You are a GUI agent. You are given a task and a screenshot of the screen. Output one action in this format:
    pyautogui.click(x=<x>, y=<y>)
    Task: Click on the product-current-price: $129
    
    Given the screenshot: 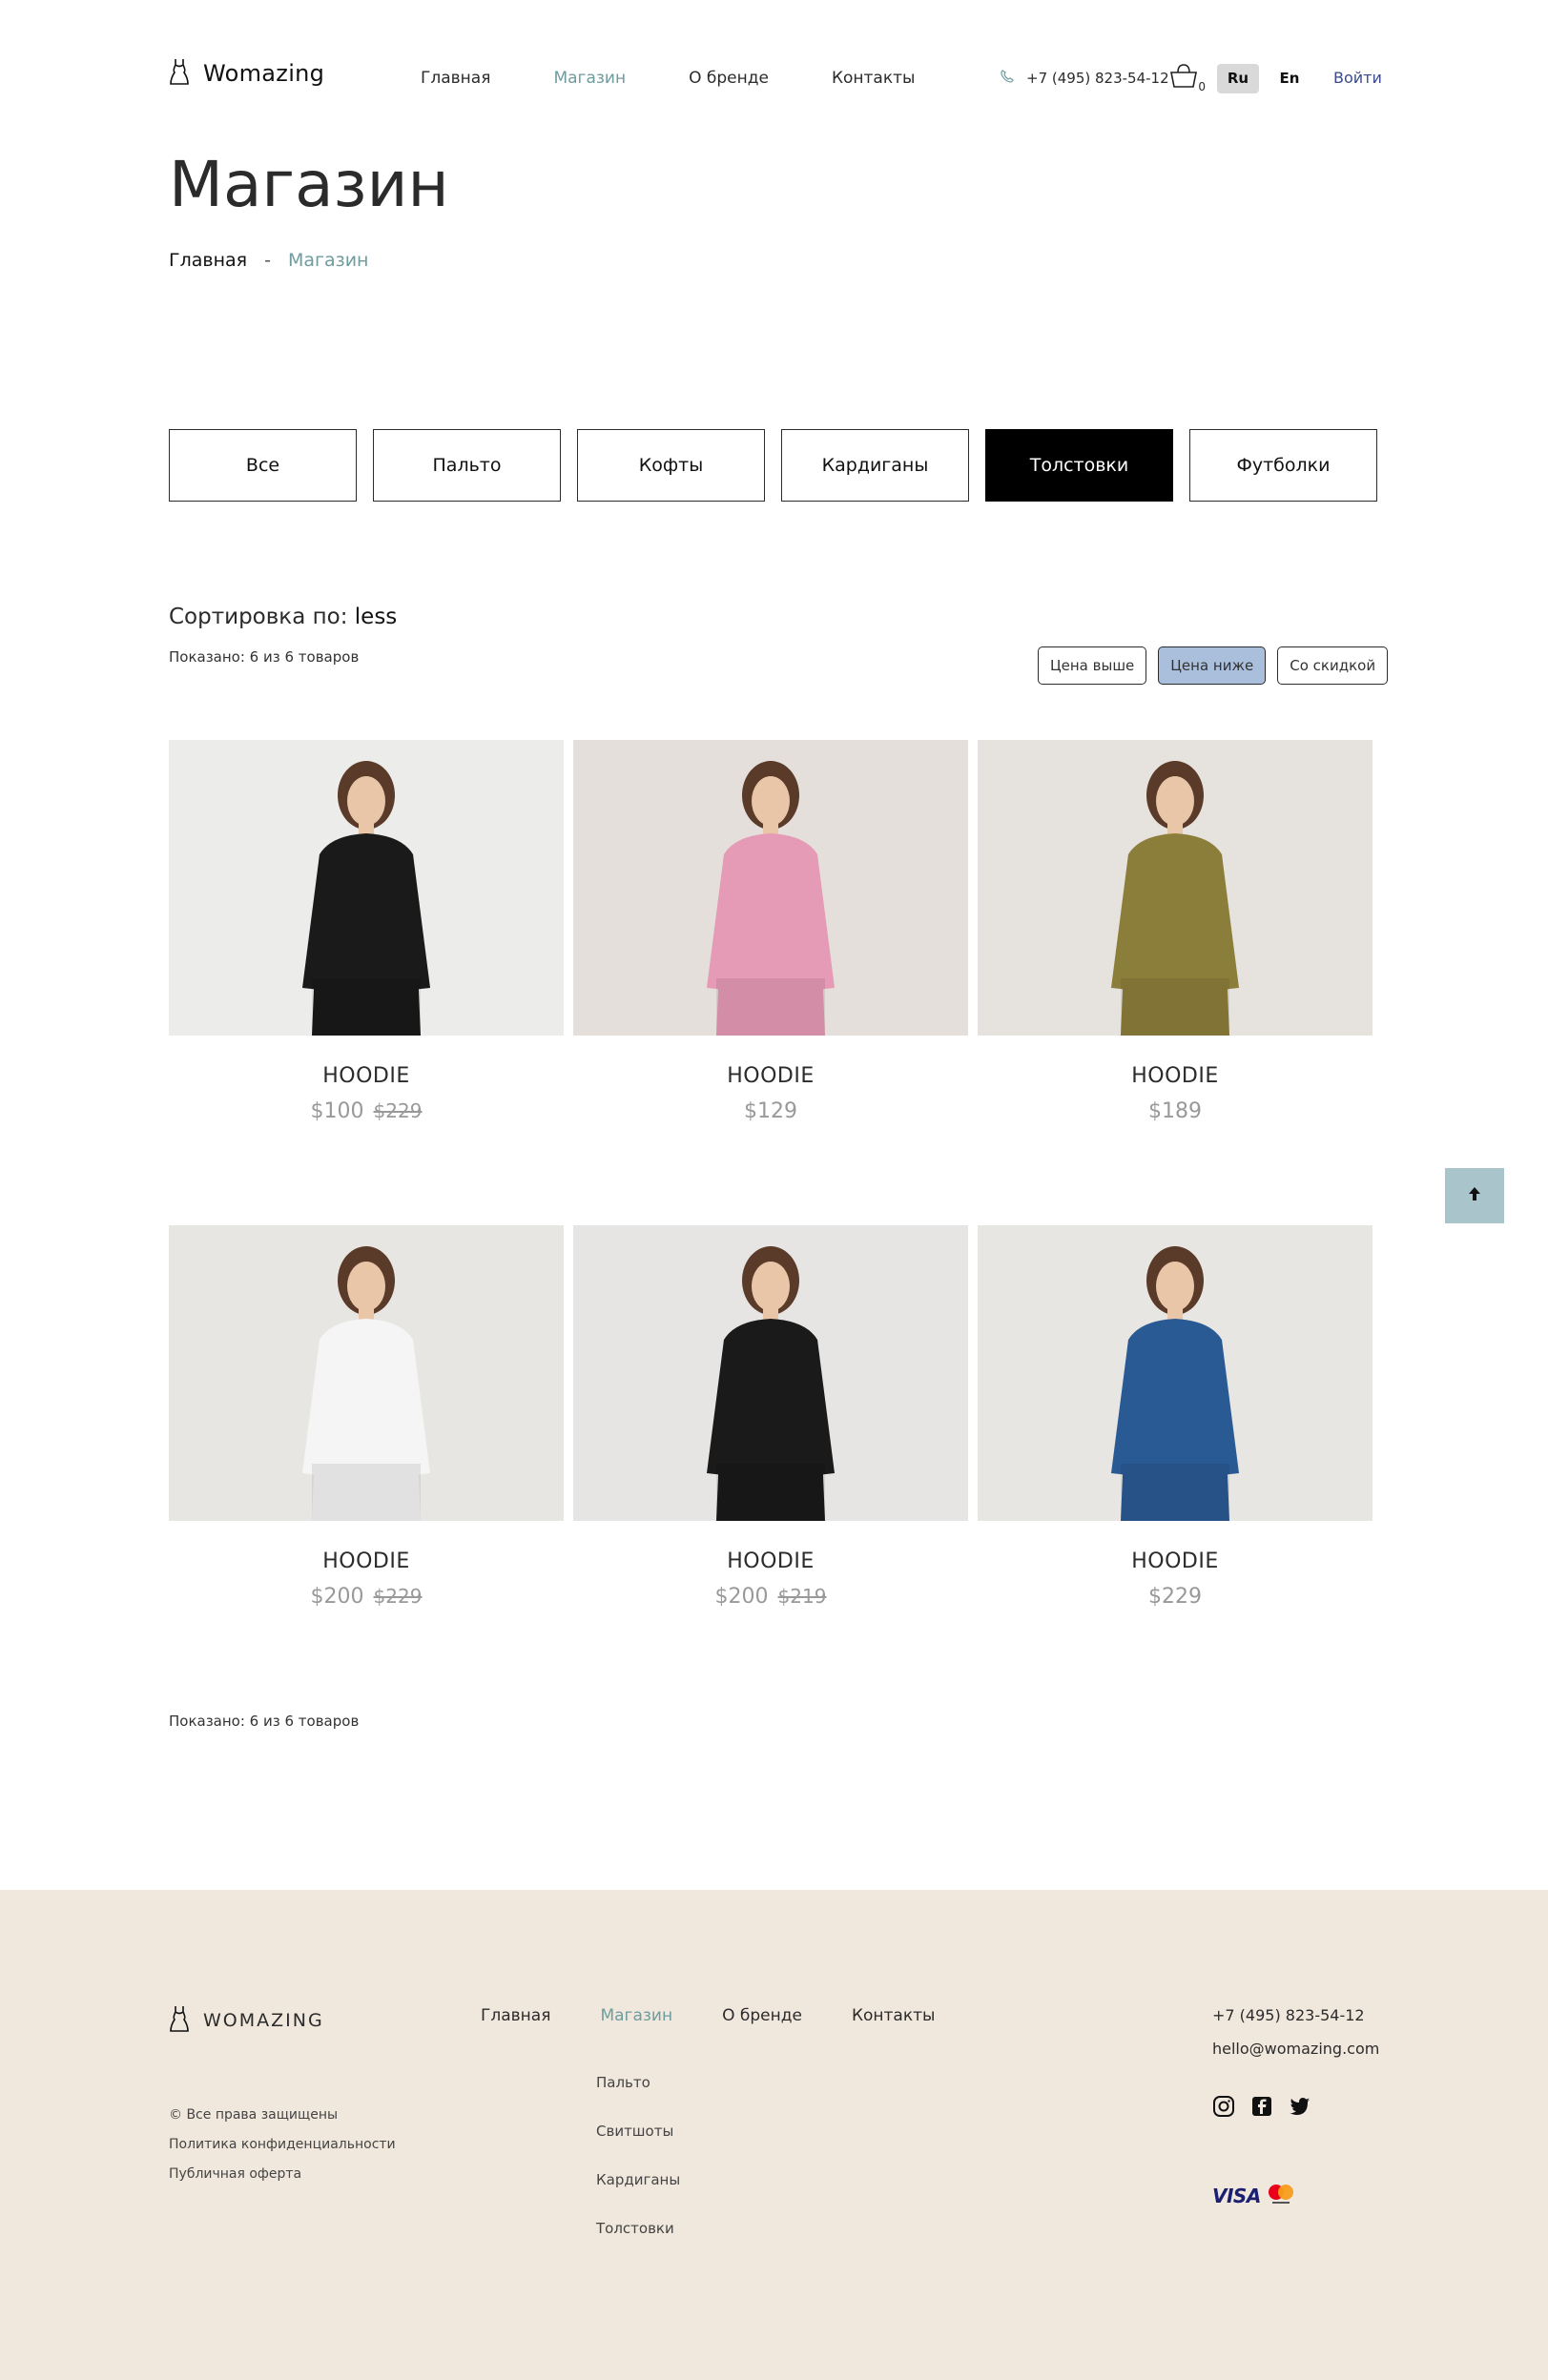 What is the action you would take?
    pyautogui.click(x=770, y=1111)
    